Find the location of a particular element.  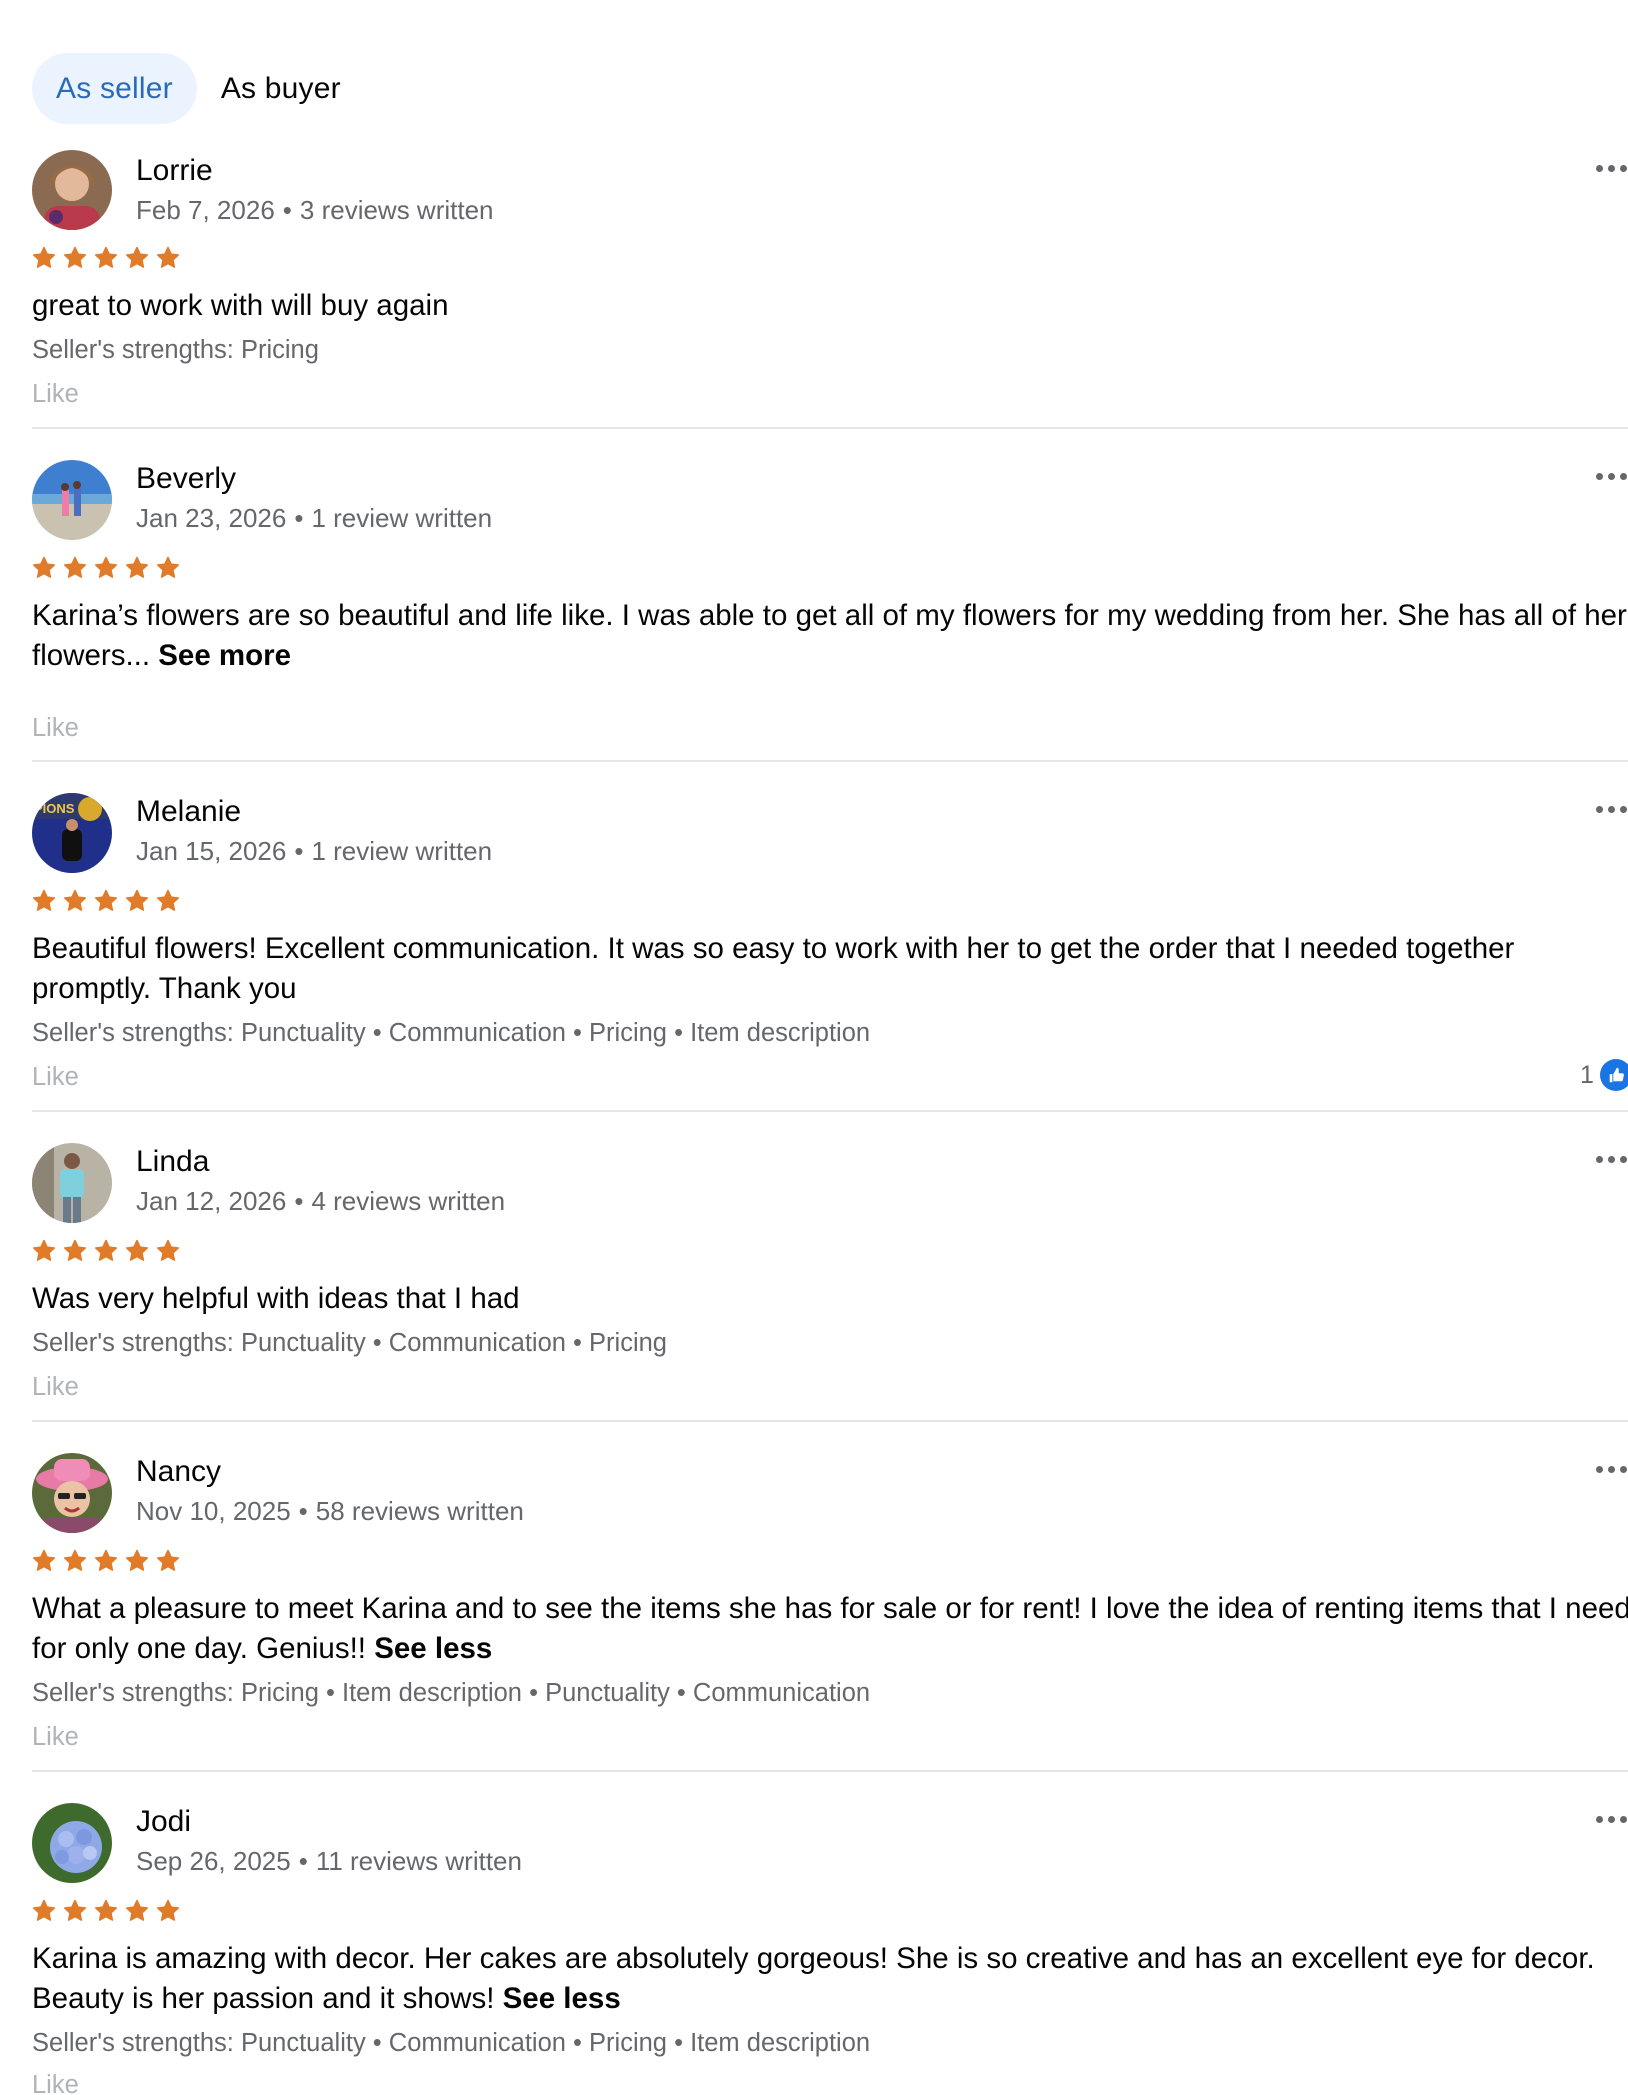

tab-as-buyer: As buyer is located at coordinates (281, 88).